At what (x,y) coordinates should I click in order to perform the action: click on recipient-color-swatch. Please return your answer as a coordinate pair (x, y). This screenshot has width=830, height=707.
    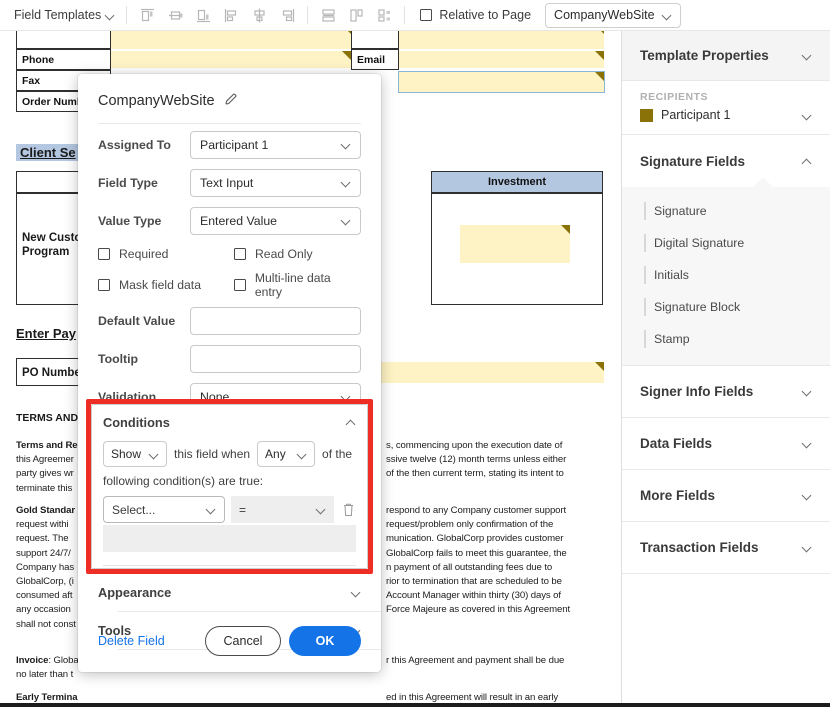
    Looking at the image, I should click on (646, 115).